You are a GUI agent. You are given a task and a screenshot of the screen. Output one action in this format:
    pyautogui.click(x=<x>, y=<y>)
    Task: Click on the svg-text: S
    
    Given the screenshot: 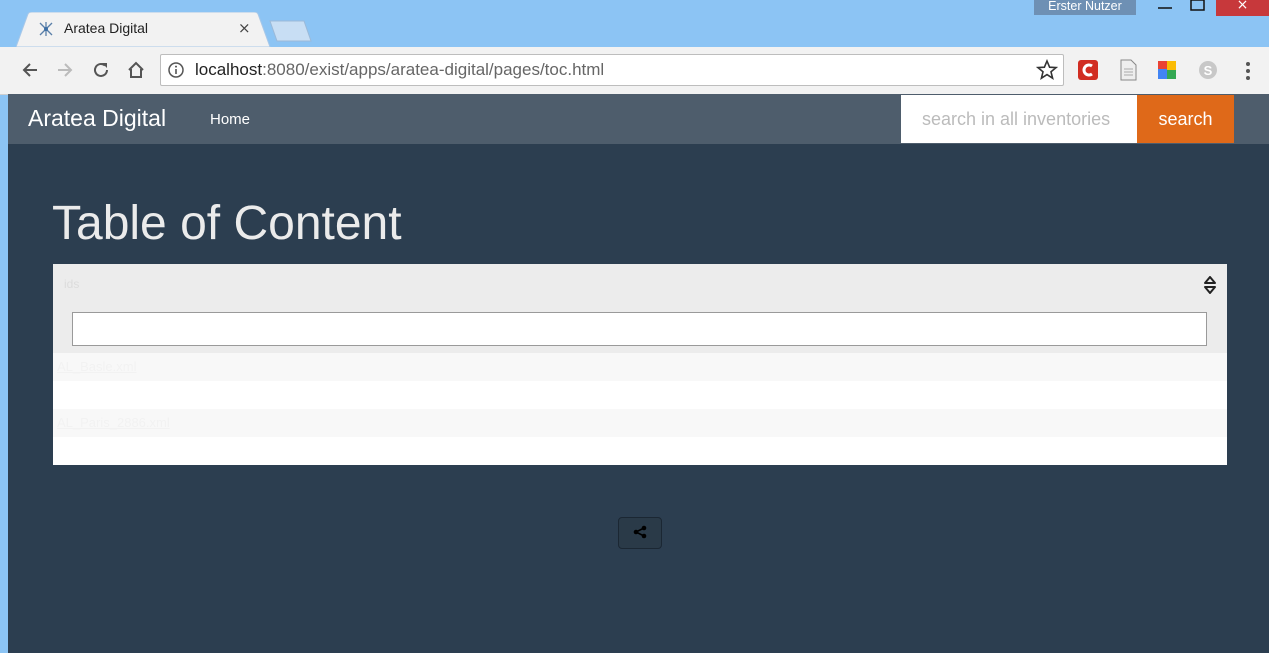 What is the action you would take?
    pyautogui.click(x=1208, y=70)
    